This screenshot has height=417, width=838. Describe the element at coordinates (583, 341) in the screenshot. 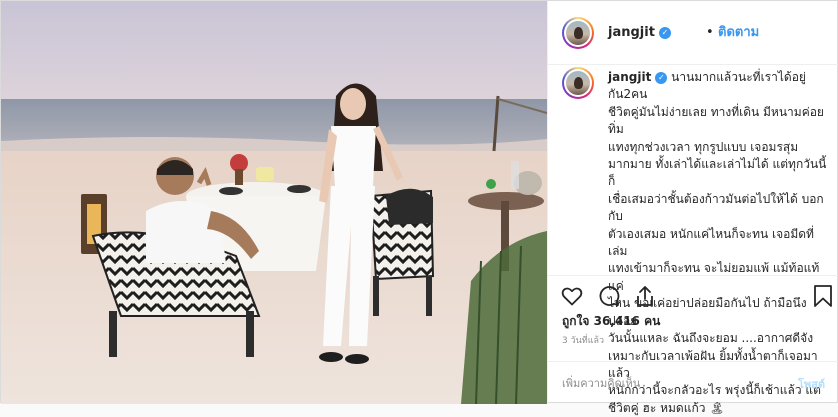

I see `post-timestamp: 3 วันที่แล้ว` at that location.